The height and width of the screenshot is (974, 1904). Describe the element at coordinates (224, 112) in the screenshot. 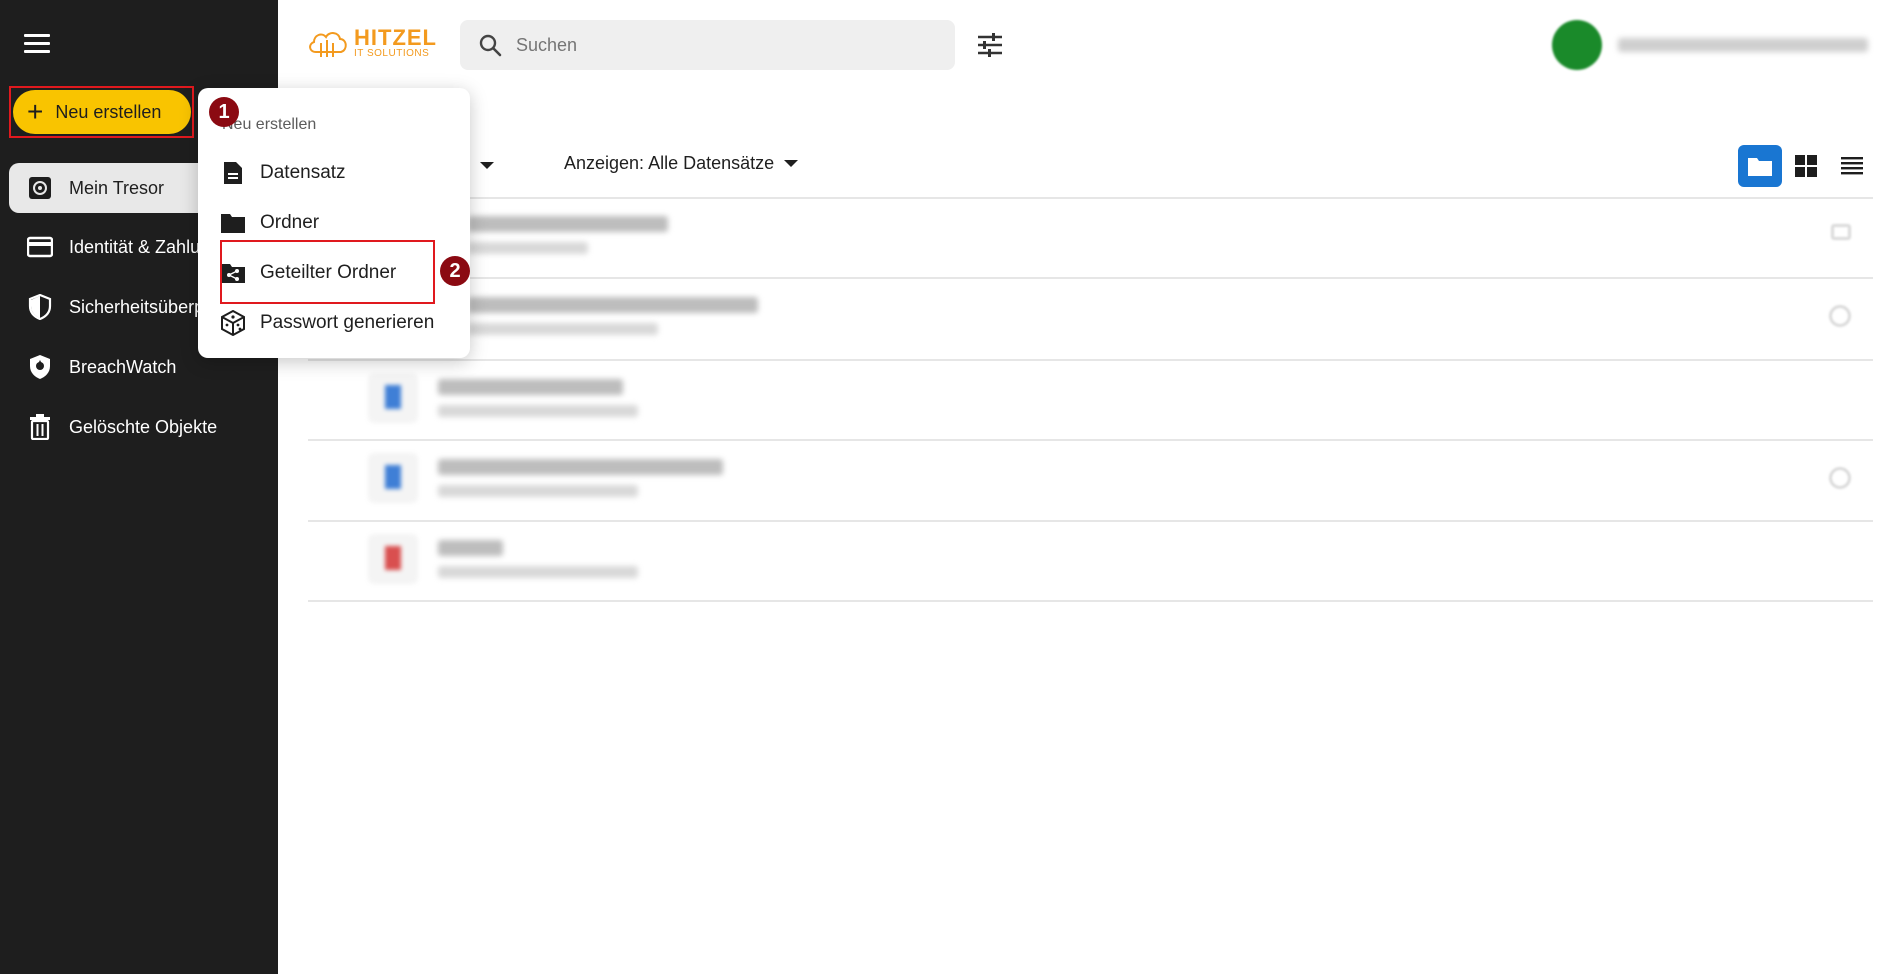

I see `annotation-step-1-badge: 1` at that location.